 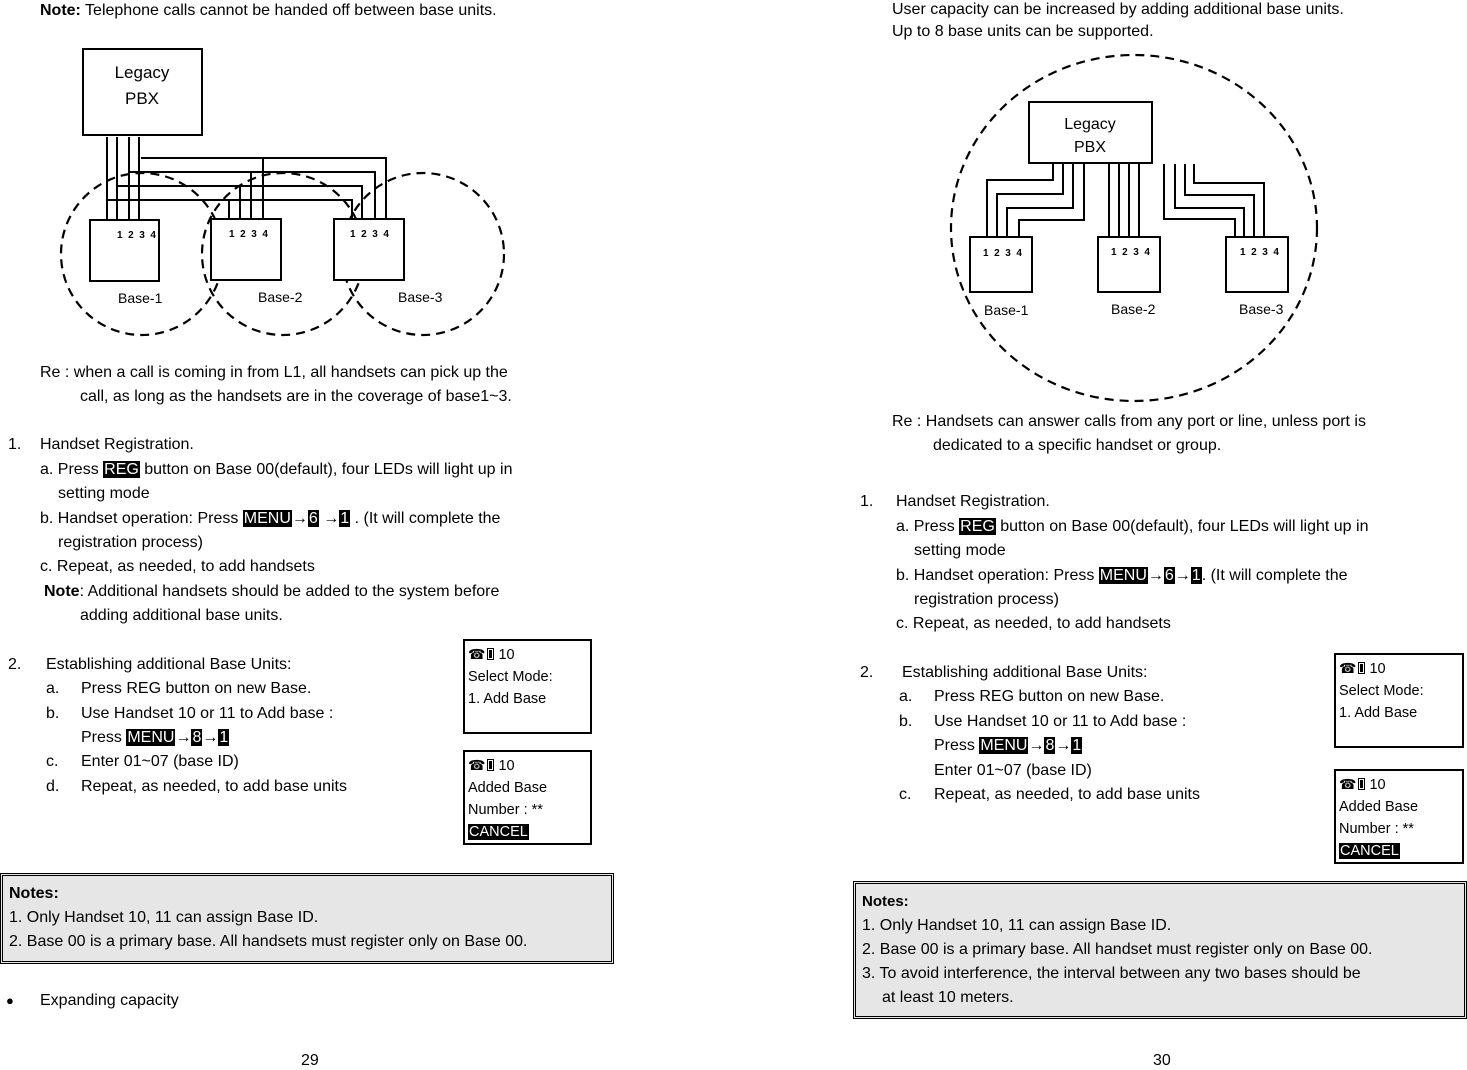 I want to click on base-2-ports: 1 2 3 4, so click(x=1130, y=252).